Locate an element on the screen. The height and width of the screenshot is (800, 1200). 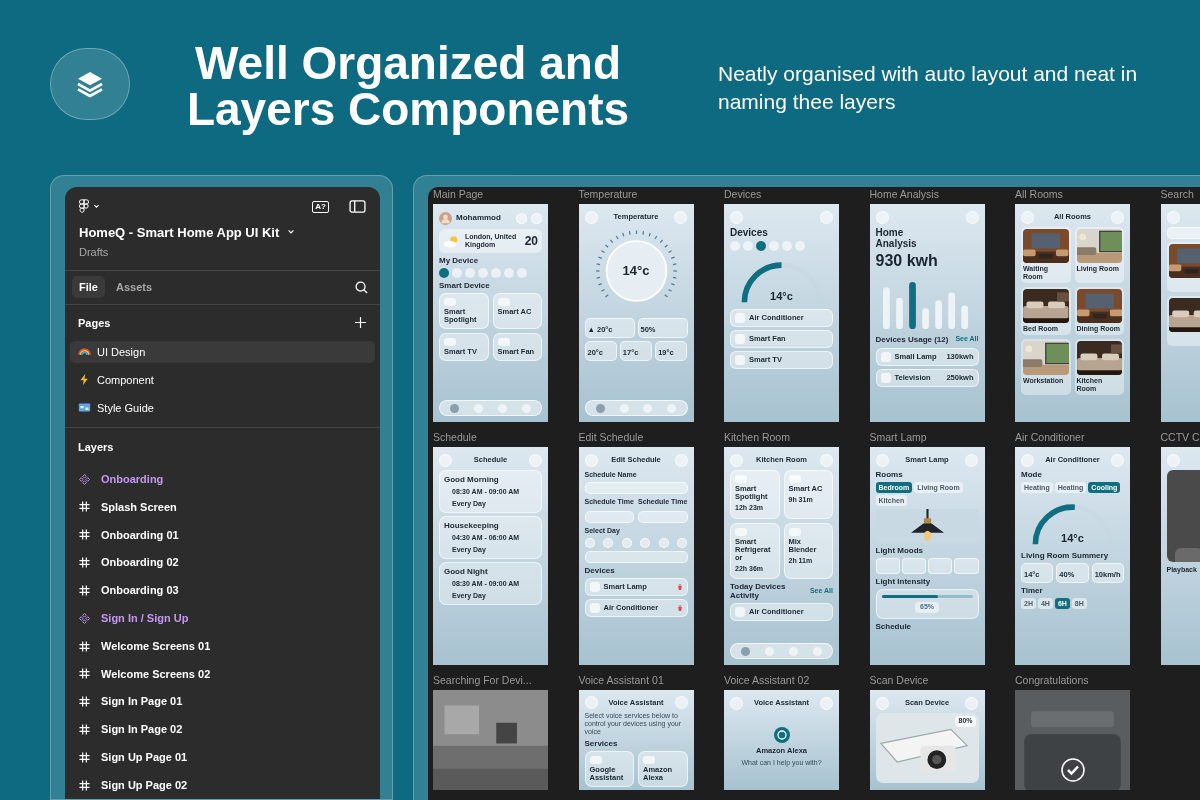
section-heading: Smart Device is located at coordinates (464, 285).